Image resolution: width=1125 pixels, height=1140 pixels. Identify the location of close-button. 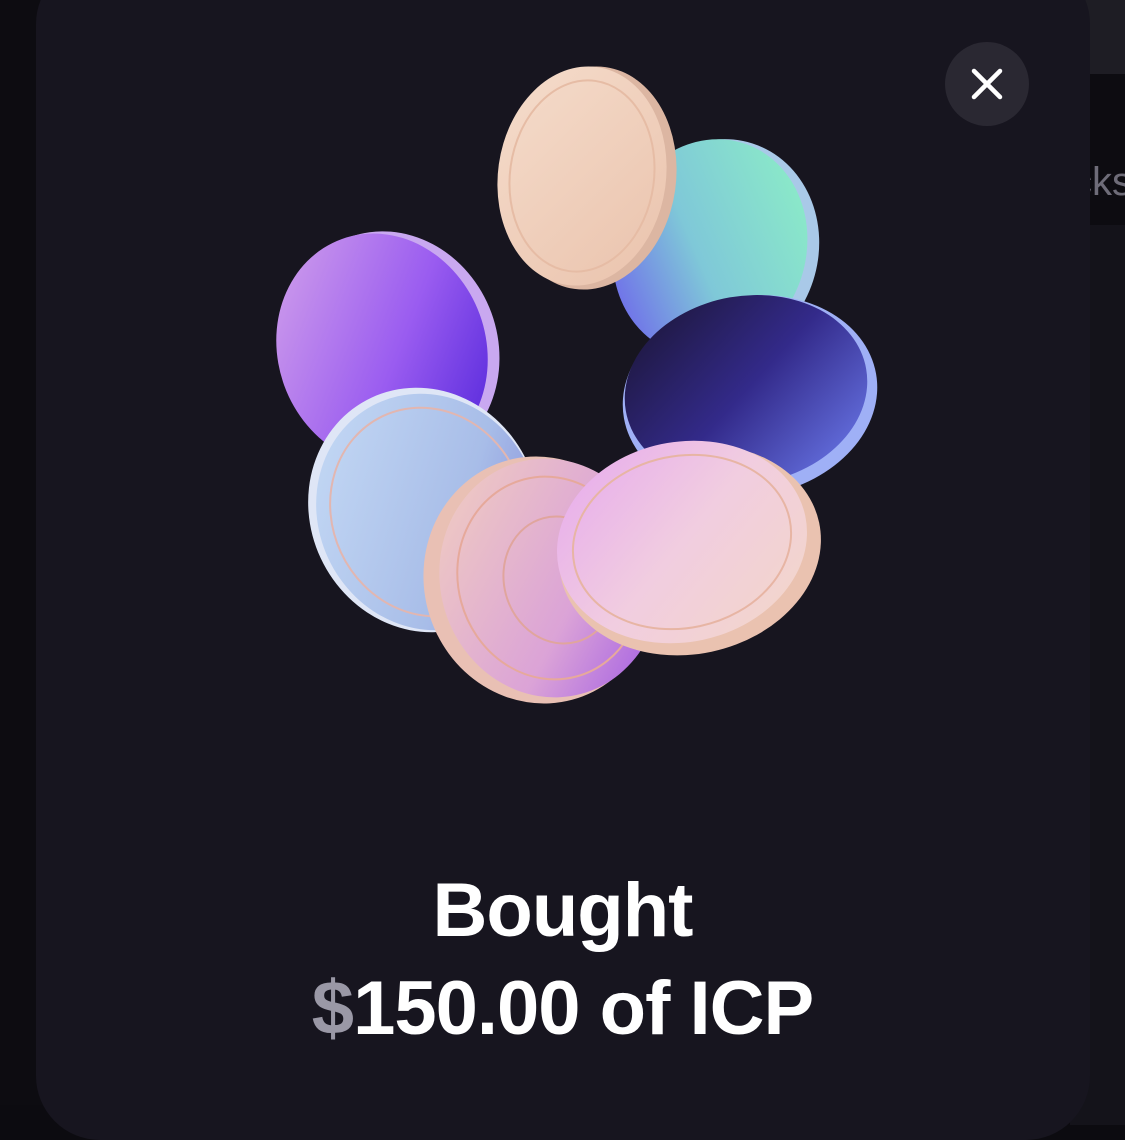
(987, 84).